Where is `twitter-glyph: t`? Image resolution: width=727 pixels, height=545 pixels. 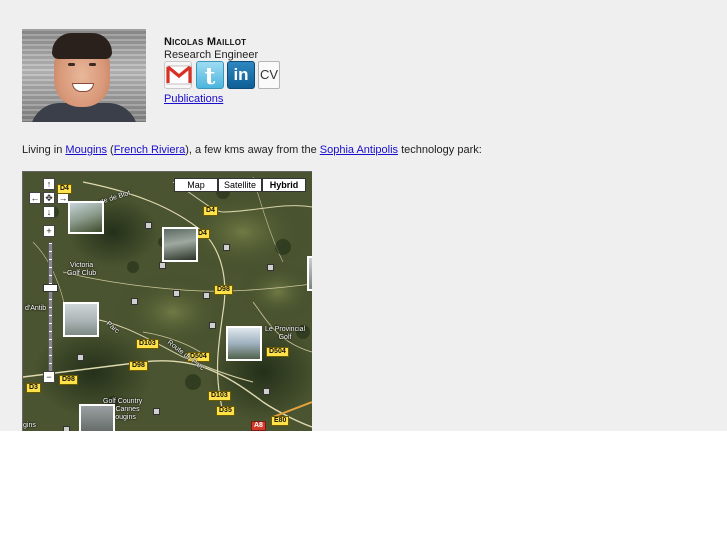
twitter-glyph: t is located at coordinates (210, 76).